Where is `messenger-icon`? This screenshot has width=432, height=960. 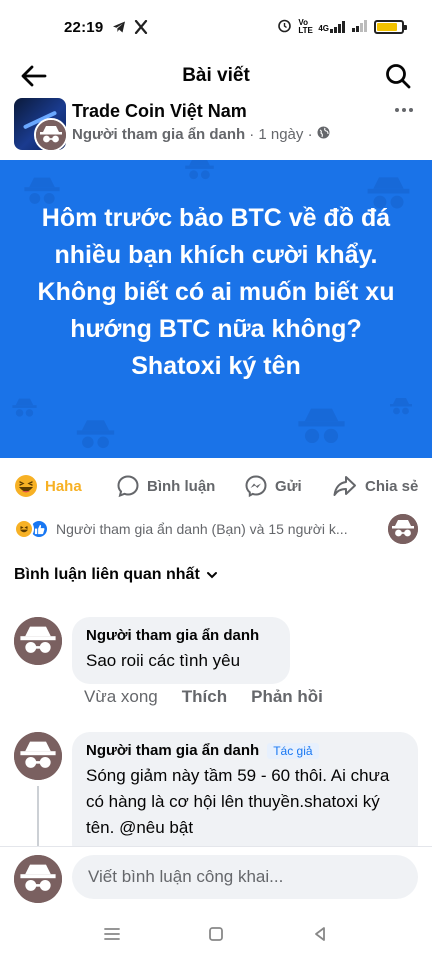 messenger-icon is located at coordinates (256, 486).